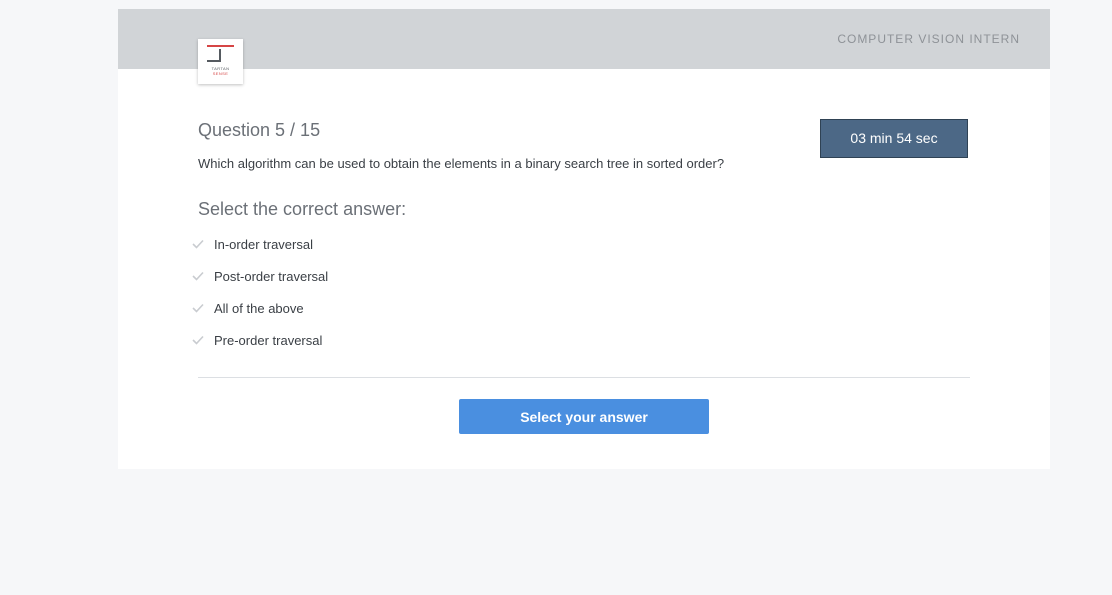 This screenshot has height=595, width=1112. Describe the element at coordinates (268, 340) in the screenshot. I see `answer-option-label: Pre-order traversal` at that location.